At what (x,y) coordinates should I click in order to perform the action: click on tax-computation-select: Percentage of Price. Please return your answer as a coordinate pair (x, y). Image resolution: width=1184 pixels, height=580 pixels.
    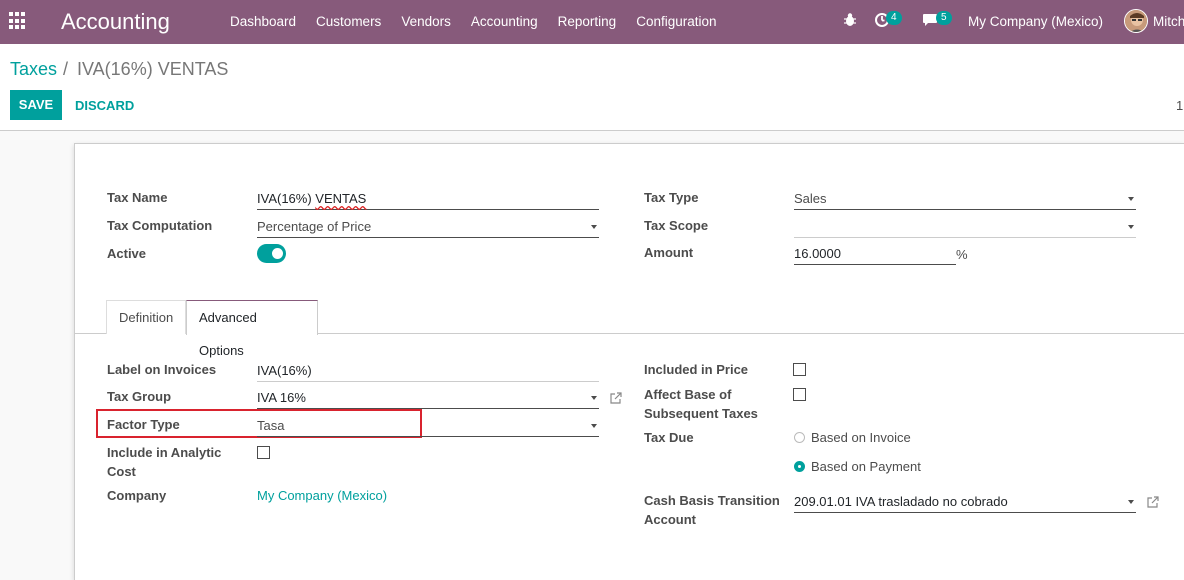
    Looking at the image, I should click on (428, 227).